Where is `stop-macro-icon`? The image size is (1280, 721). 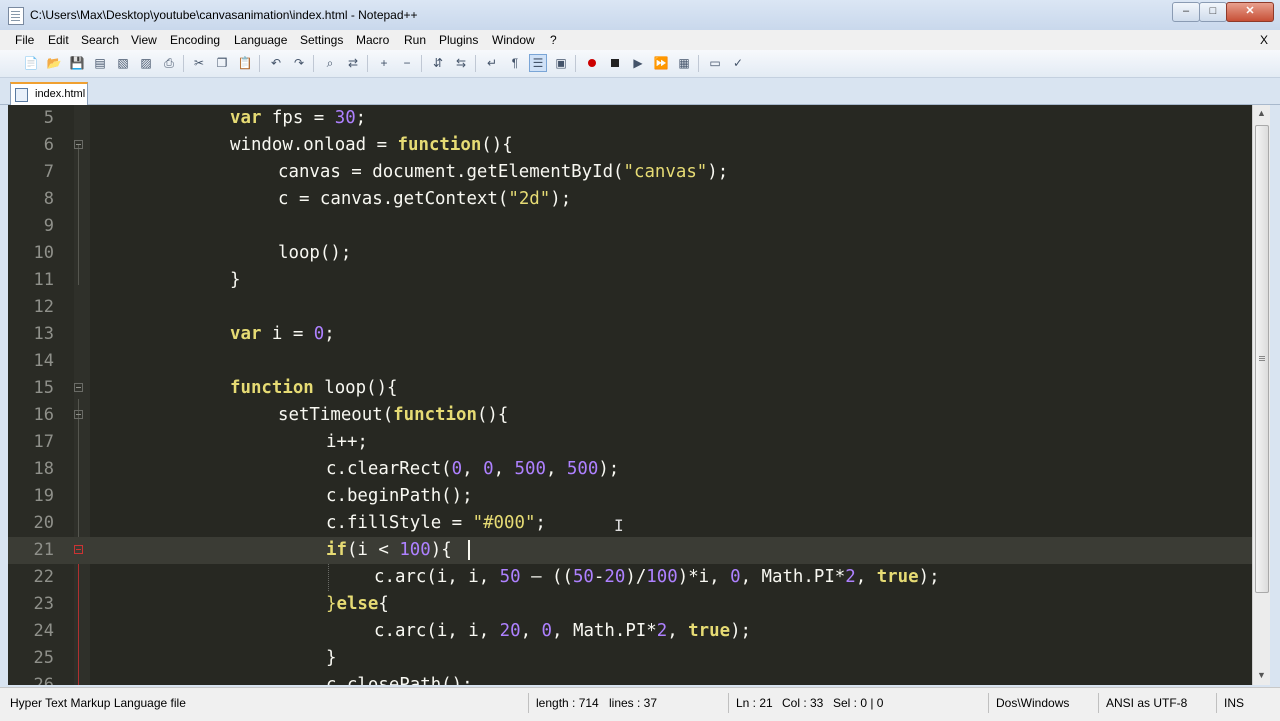 stop-macro-icon is located at coordinates (615, 63).